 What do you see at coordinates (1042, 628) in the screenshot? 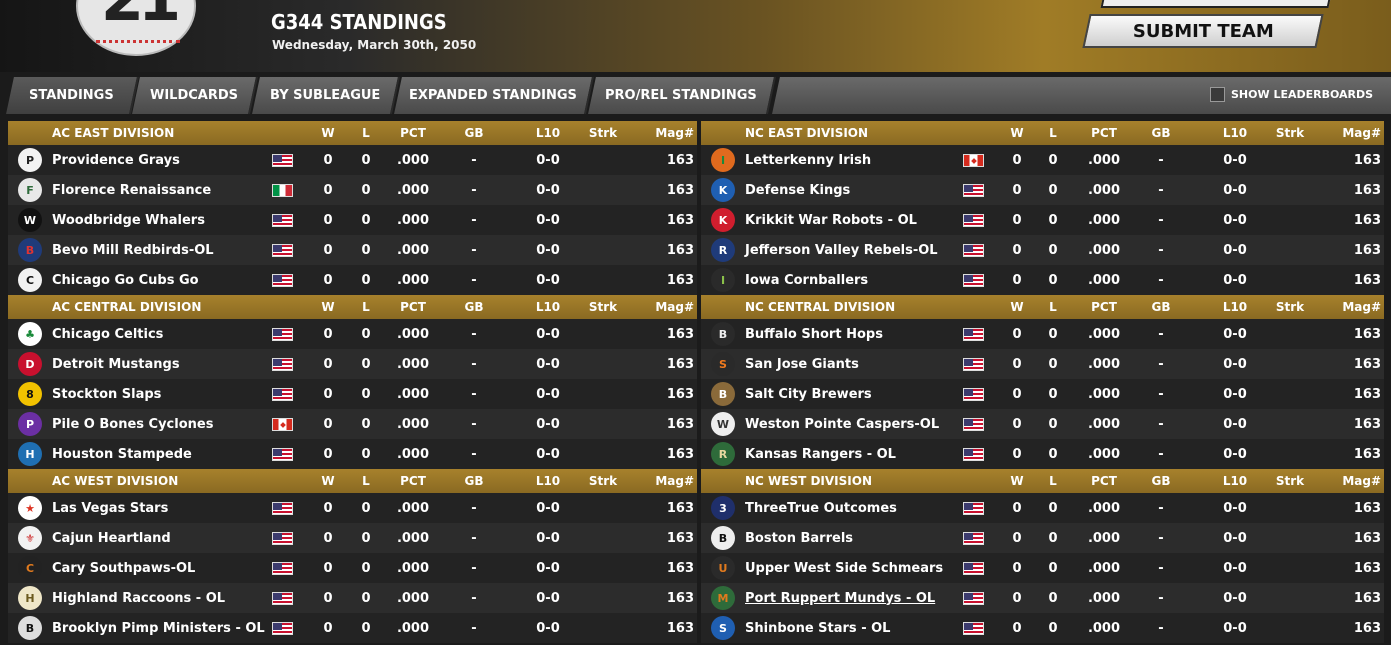
I see `table-row: S Shinbone Stars - OL 0 0 .000 - 0-0 163` at bounding box center [1042, 628].